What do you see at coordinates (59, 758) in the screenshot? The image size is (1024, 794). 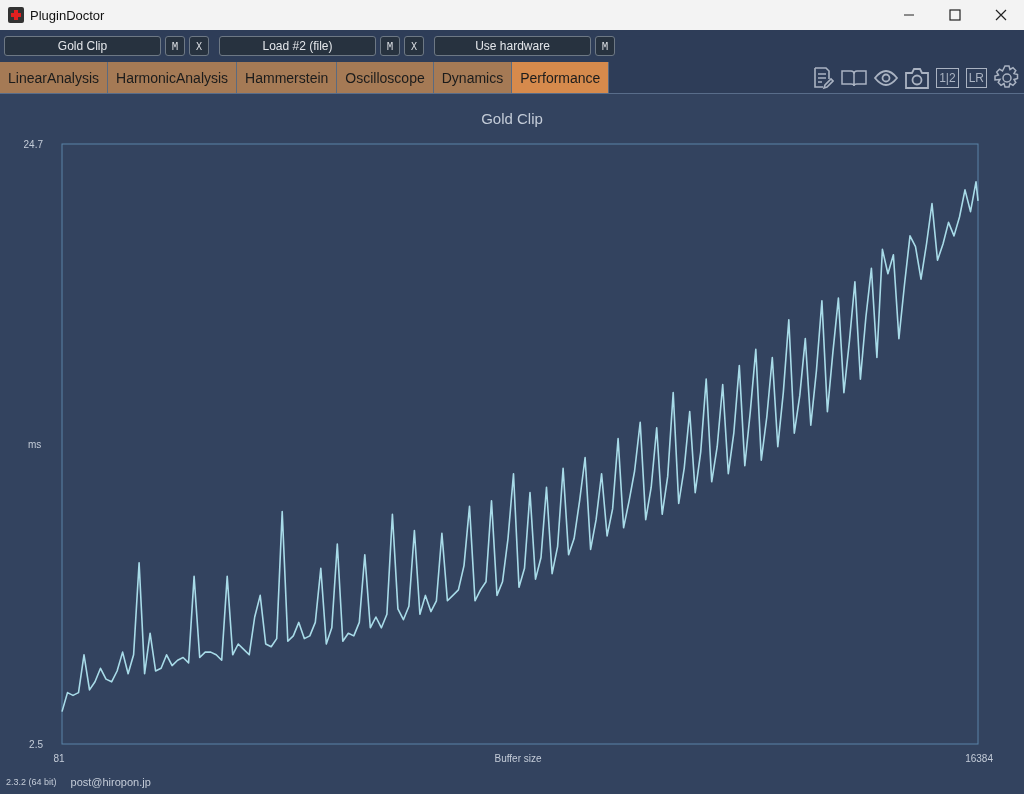 I see `x-tick-label: 81` at bounding box center [59, 758].